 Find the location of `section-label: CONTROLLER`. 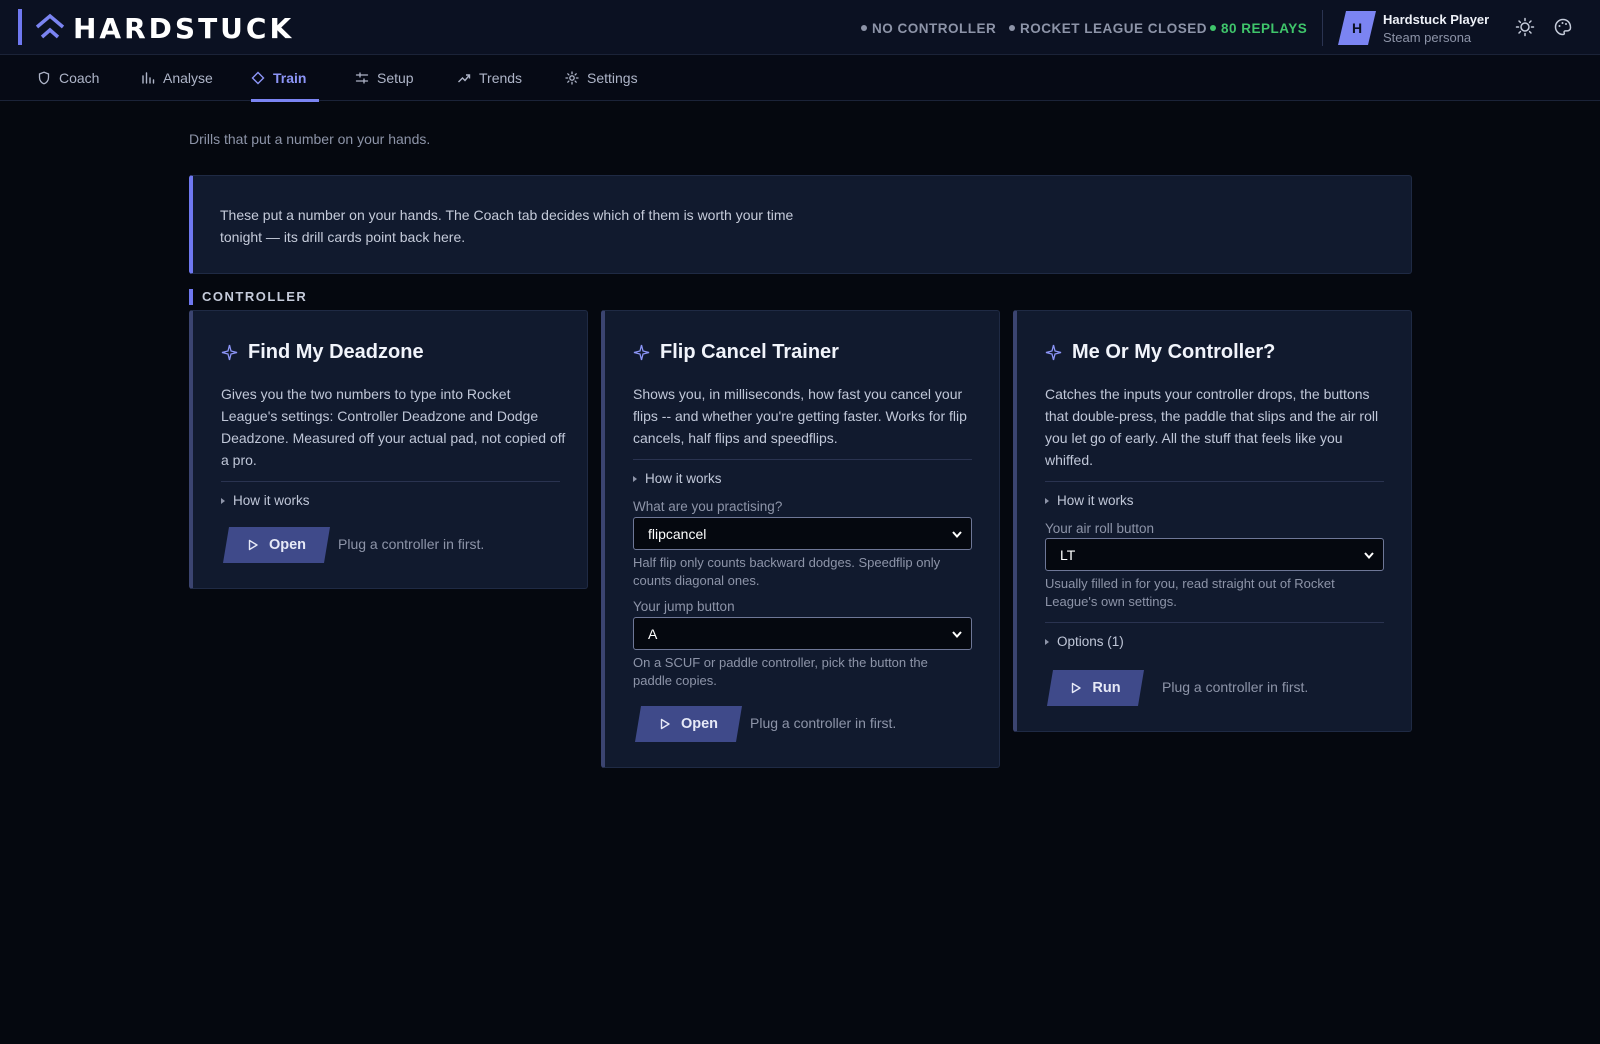

section-label: CONTROLLER is located at coordinates (248, 297).